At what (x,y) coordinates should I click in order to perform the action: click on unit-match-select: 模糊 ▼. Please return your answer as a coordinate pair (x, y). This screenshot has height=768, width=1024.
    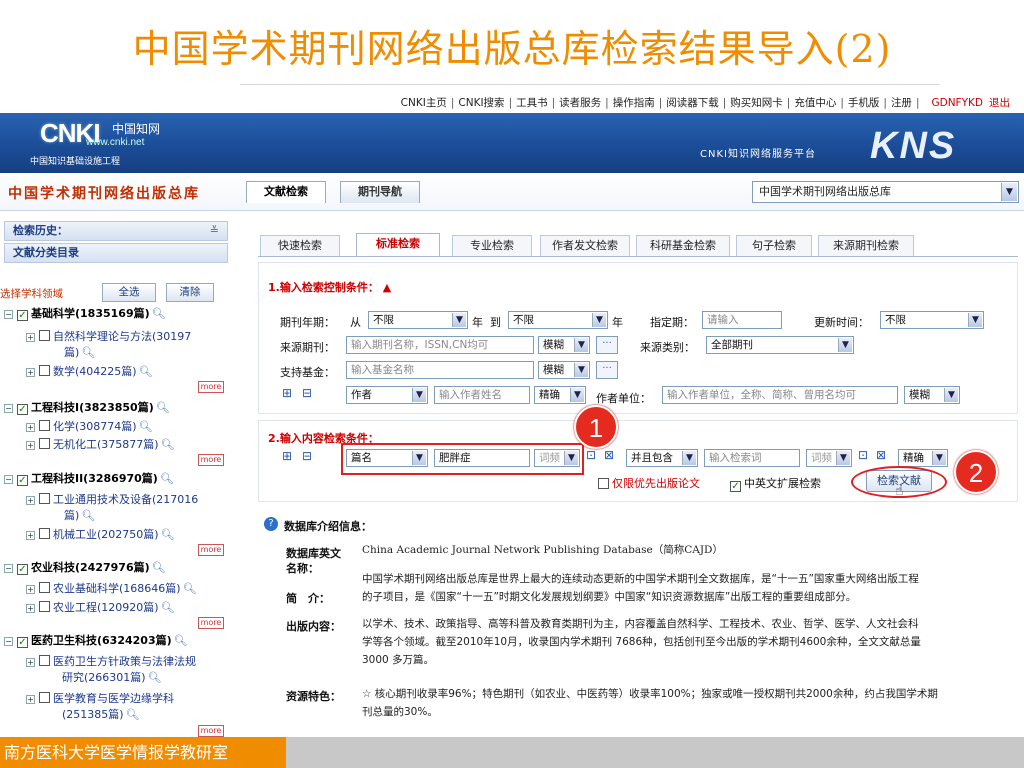
    Looking at the image, I should click on (932, 395).